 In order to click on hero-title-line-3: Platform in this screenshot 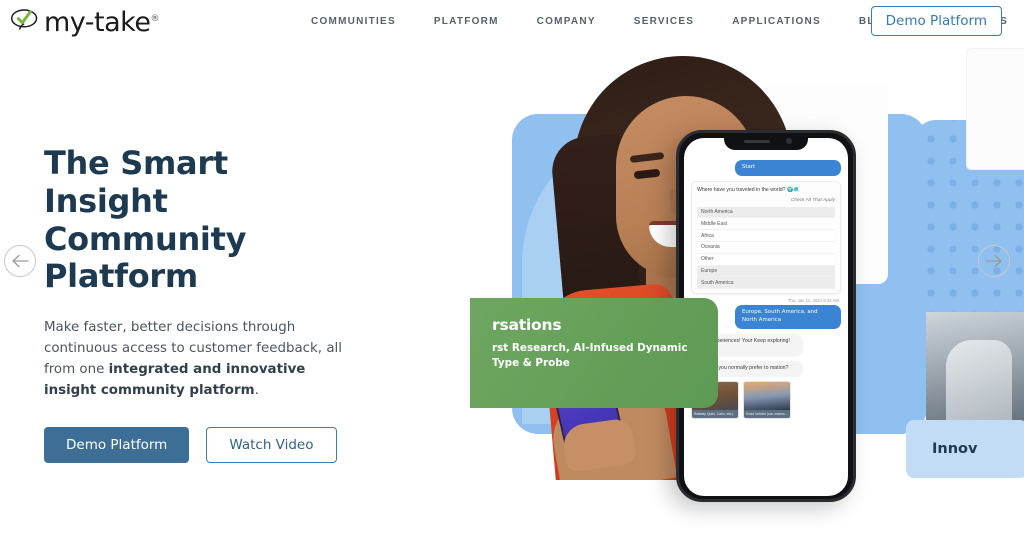, I will do `click(121, 276)`.